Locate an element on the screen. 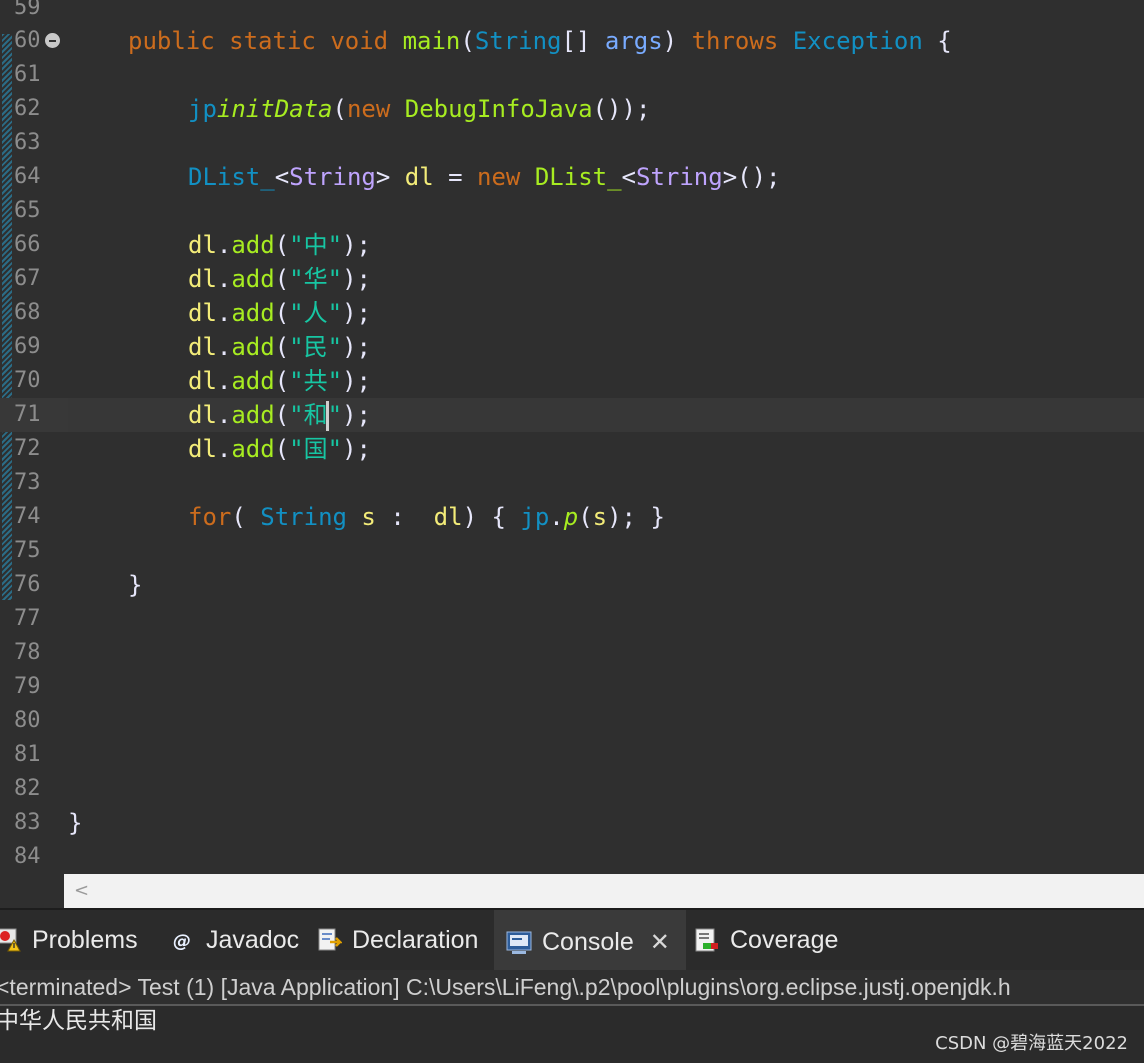 The width and height of the screenshot is (1144, 1063). line-number: 60 is located at coordinates (27, 40).